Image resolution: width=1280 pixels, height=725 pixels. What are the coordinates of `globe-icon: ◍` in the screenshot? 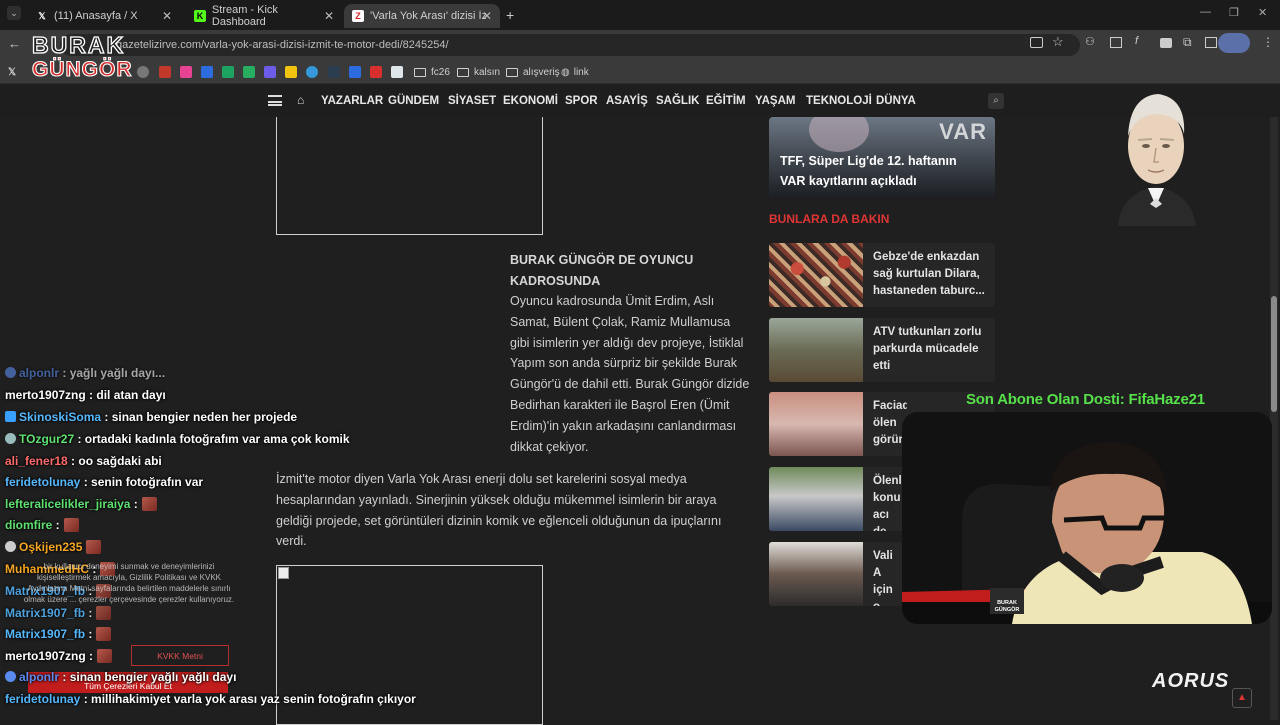 It's located at (565, 72).